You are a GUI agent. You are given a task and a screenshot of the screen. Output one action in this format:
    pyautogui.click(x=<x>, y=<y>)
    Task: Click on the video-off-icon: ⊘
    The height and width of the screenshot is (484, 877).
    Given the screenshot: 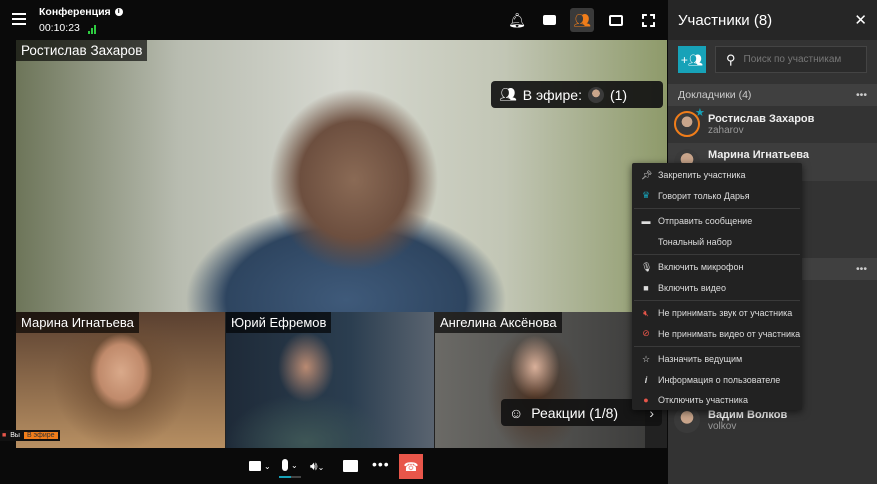 What is the action you would take?
    pyautogui.click(x=646, y=333)
    